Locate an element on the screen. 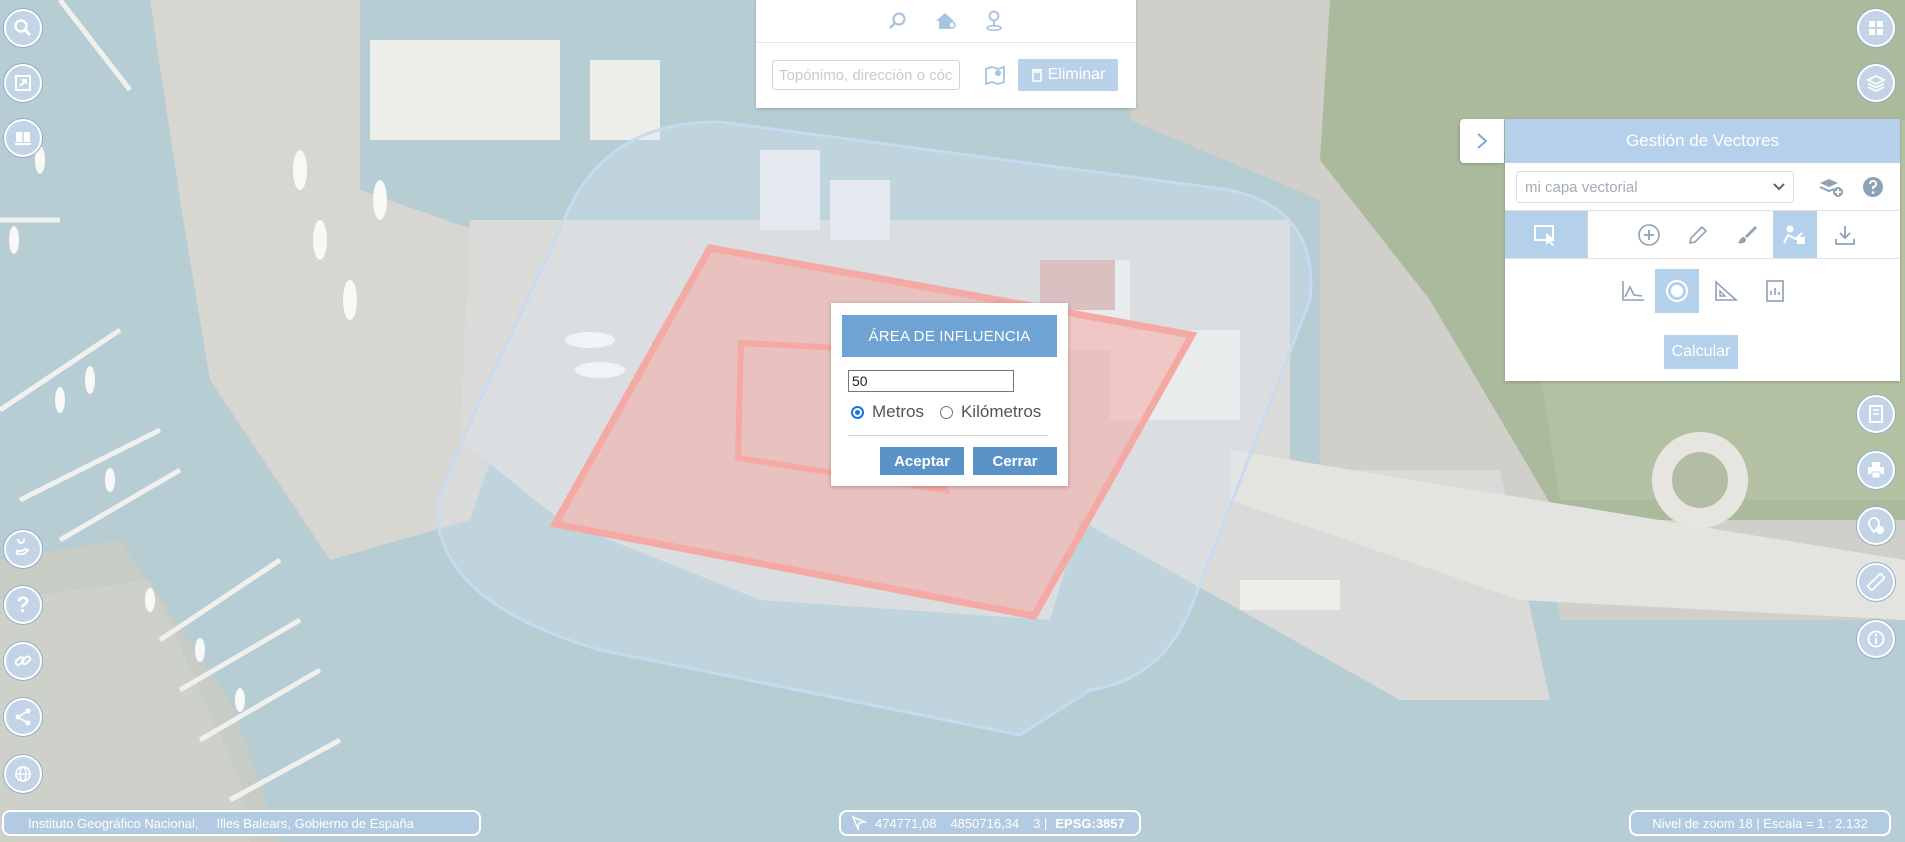 The image size is (1905, 842). tool-row is located at coordinates (1702, 234).